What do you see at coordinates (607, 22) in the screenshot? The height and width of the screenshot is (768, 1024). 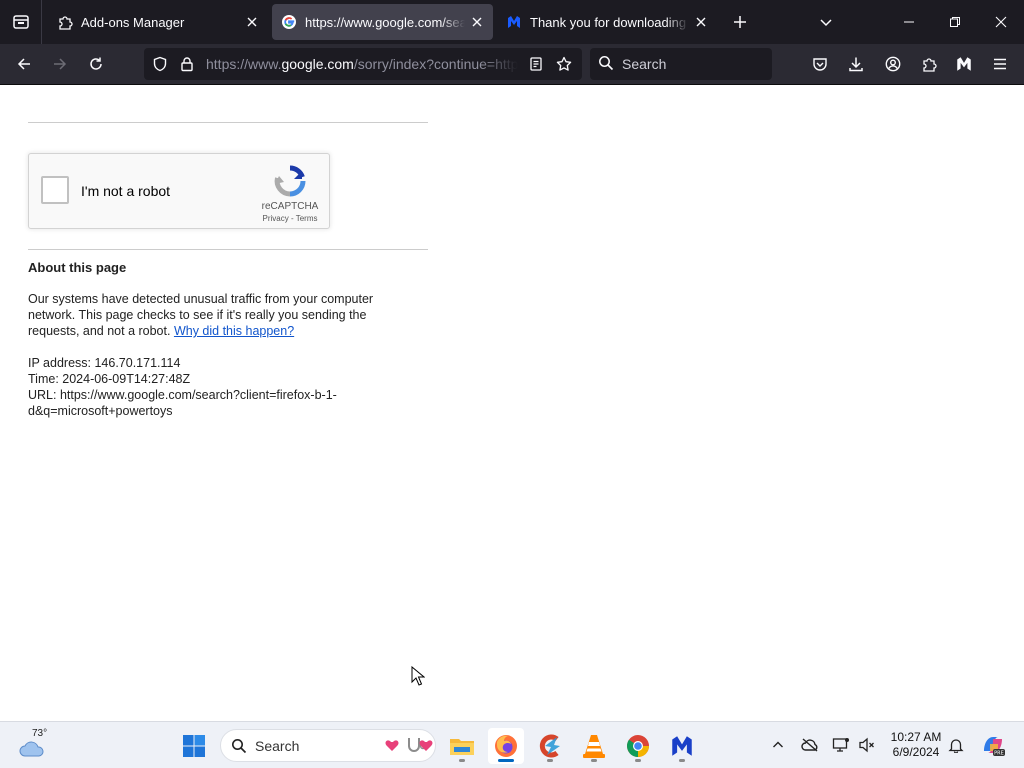 I see `tab-malwarebytes: Thank you for downloading Malwarebytes` at bounding box center [607, 22].